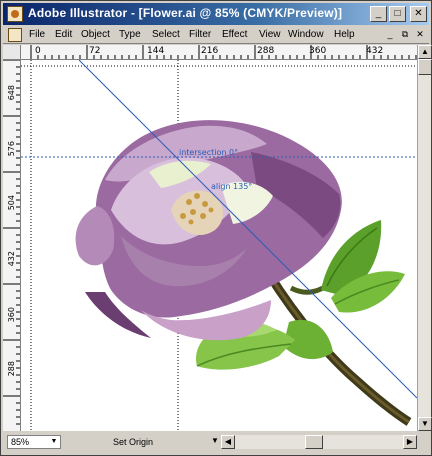  What do you see at coordinates (425, 67) in the screenshot?
I see `vertical-scroll-thumb` at bounding box center [425, 67].